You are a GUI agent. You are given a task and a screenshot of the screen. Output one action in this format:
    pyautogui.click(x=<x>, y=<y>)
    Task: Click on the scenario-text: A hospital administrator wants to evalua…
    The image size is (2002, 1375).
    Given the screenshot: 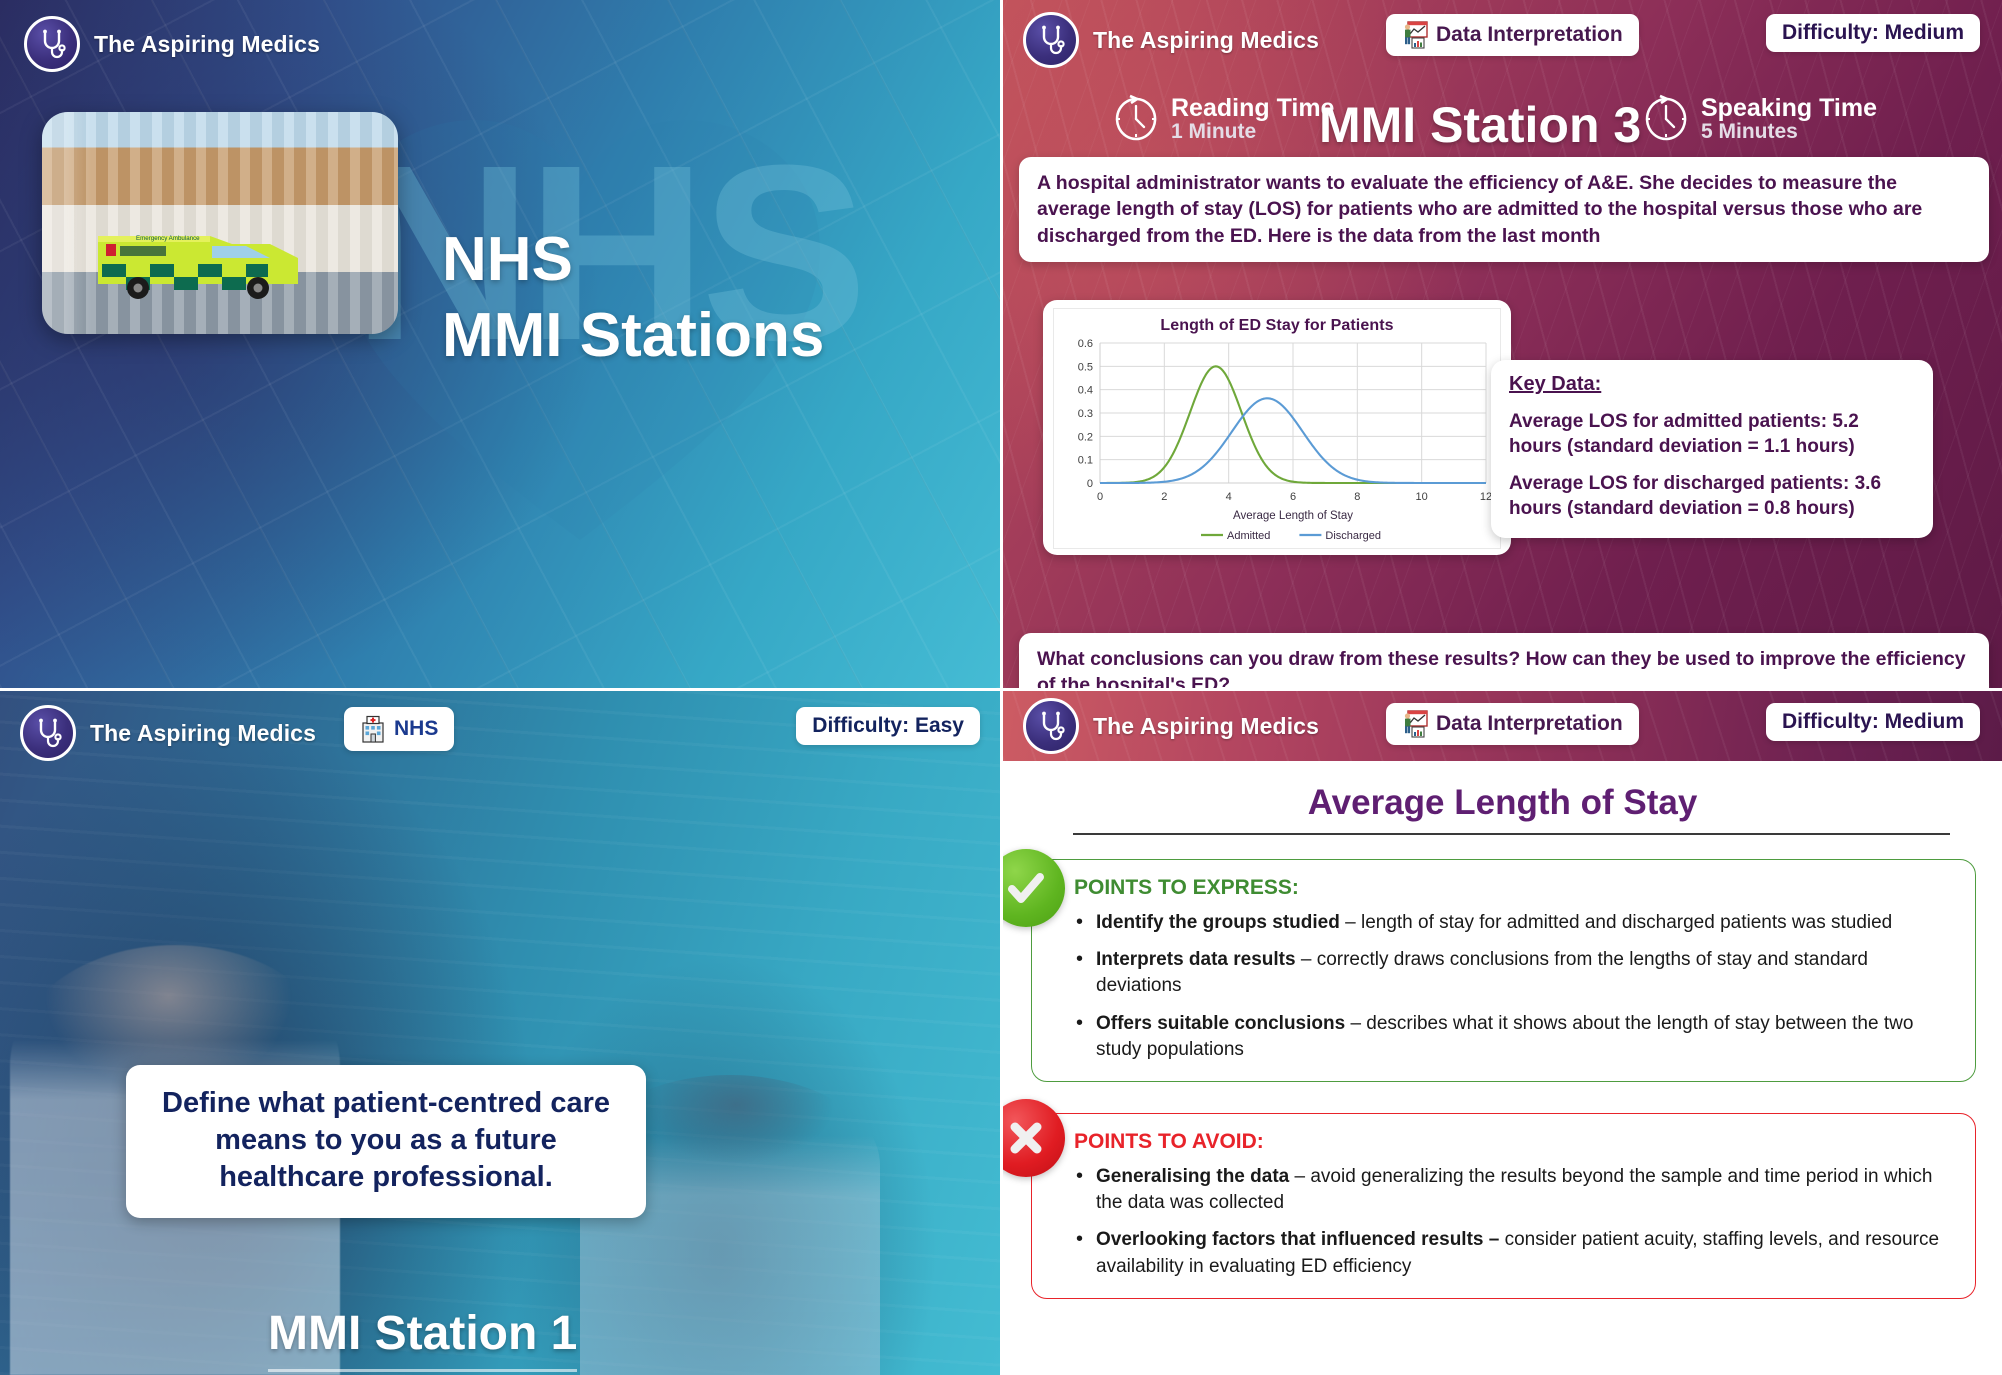 What is the action you would take?
    pyautogui.click(x=1480, y=209)
    